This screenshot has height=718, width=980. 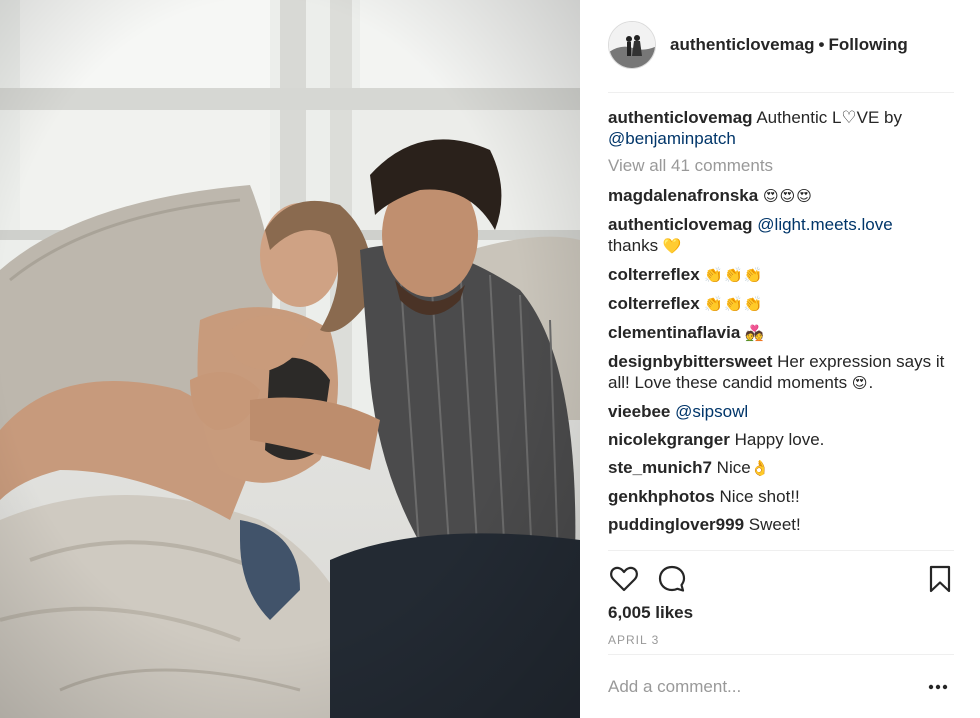 What do you see at coordinates (781, 602) in the screenshot?
I see `post-actions: 6,005 likes APRIL 3` at bounding box center [781, 602].